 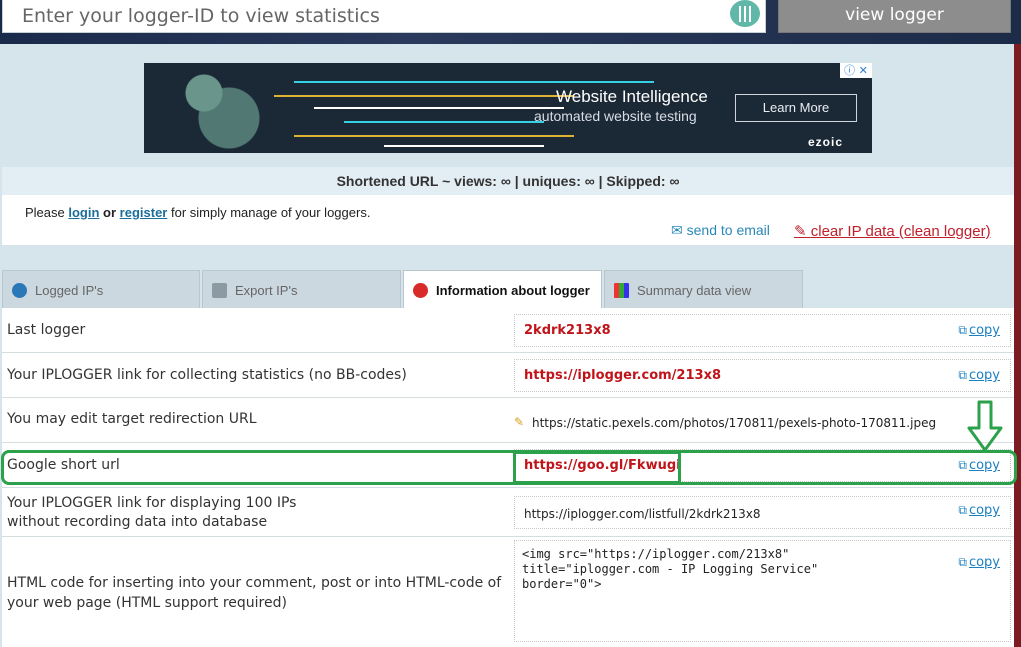 I want to click on last-logger-value: 2kdrk213x8, so click(x=567, y=330).